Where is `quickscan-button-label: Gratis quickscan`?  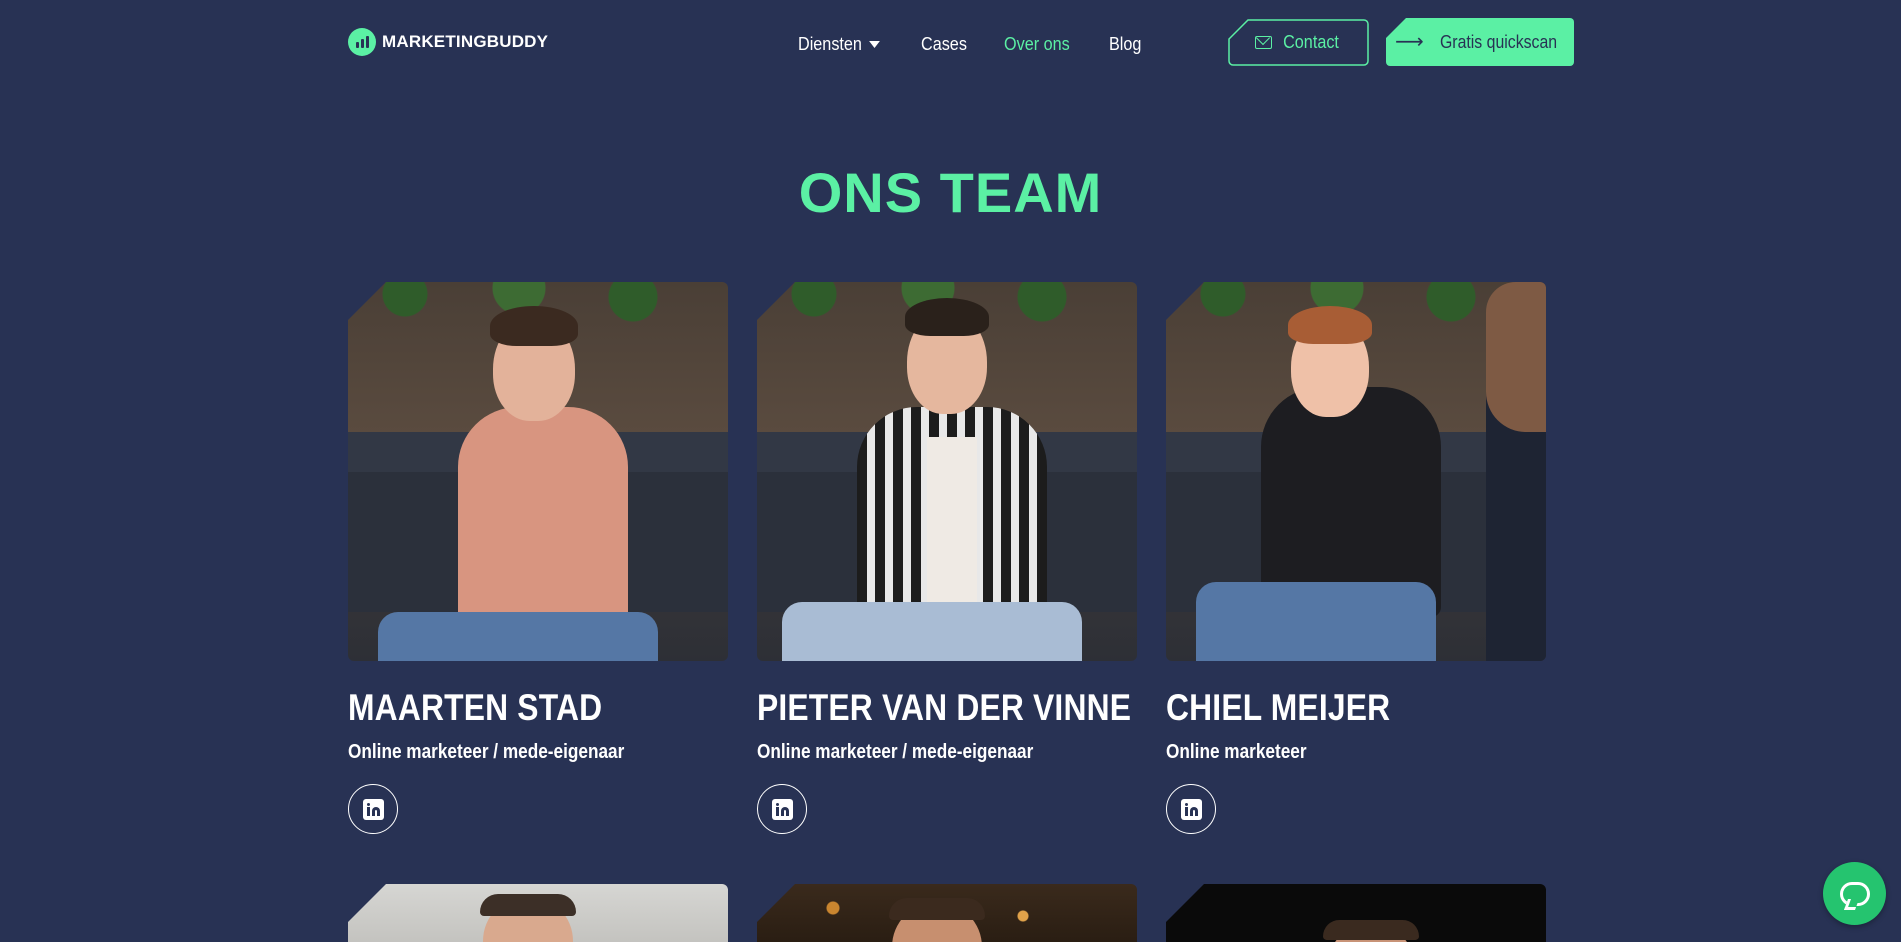
quickscan-button-label: Gratis quickscan is located at coordinates (1498, 41).